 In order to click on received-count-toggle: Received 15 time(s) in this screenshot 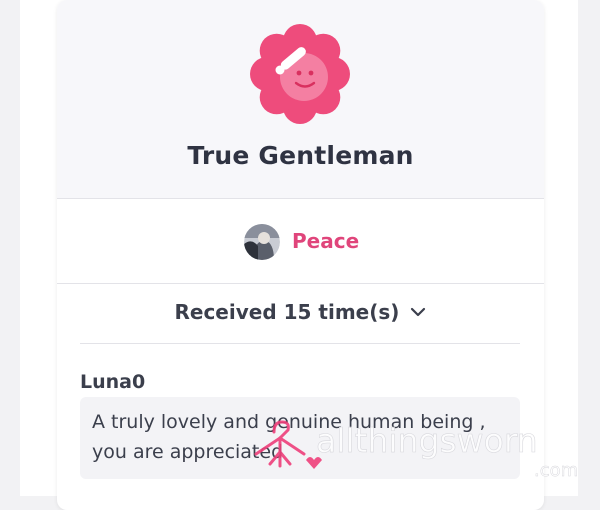, I will do `click(300, 315)`.